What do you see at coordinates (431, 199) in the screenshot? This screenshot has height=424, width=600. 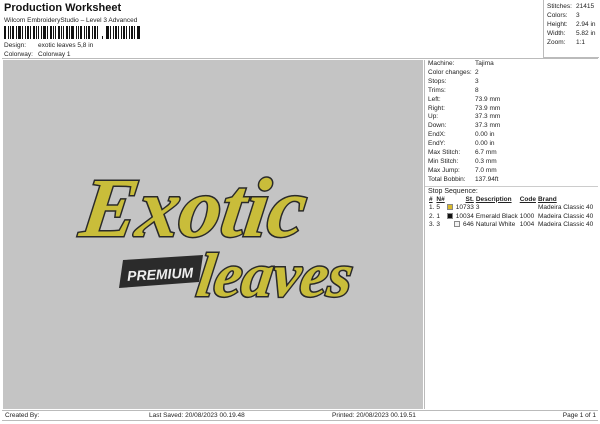 I see `column-header: #` at bounding box center [431, 199].